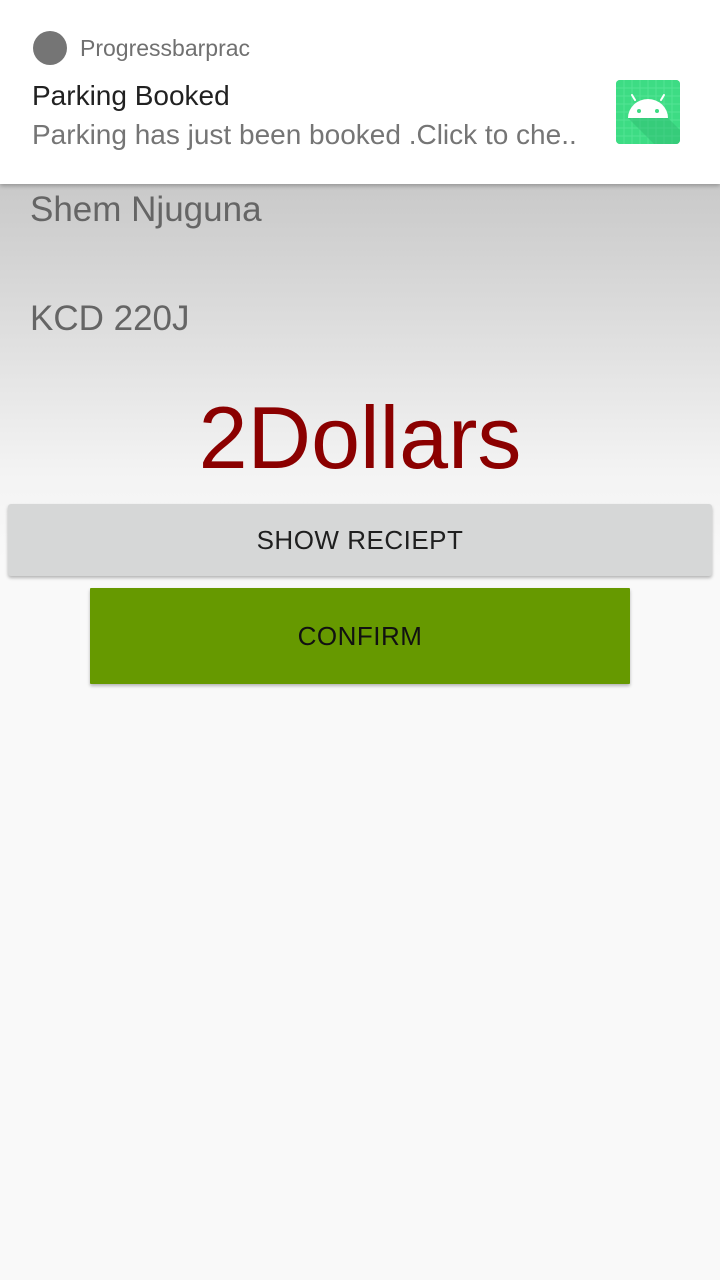  What do you see at coordinates (648, 112) in the screenshot?
I see `android-robot-icon` at bounding box center [648, 112].